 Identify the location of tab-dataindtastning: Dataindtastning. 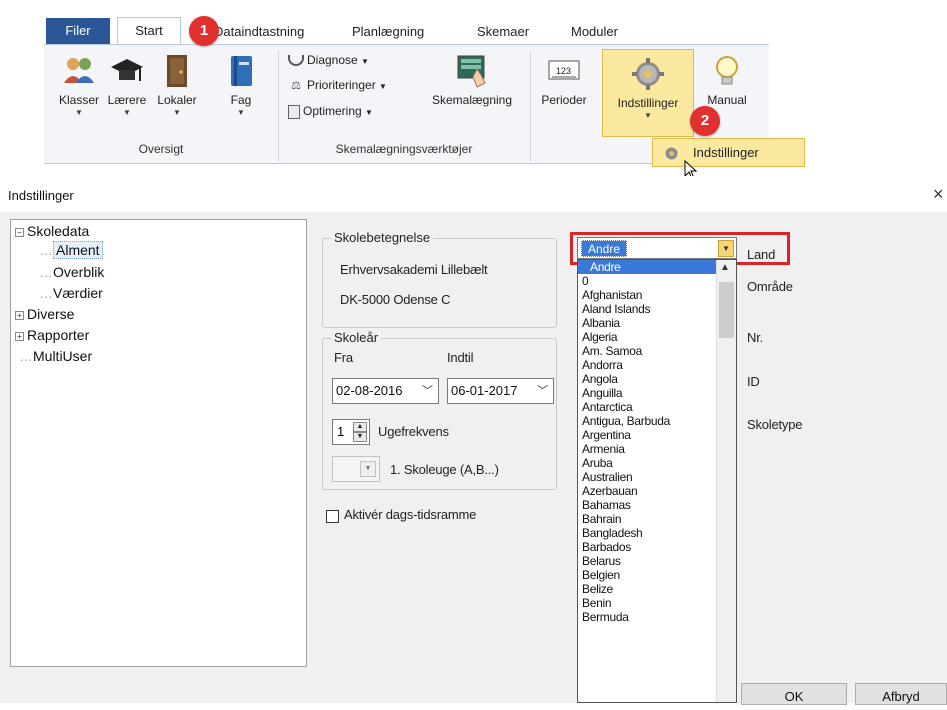
(259, 32).